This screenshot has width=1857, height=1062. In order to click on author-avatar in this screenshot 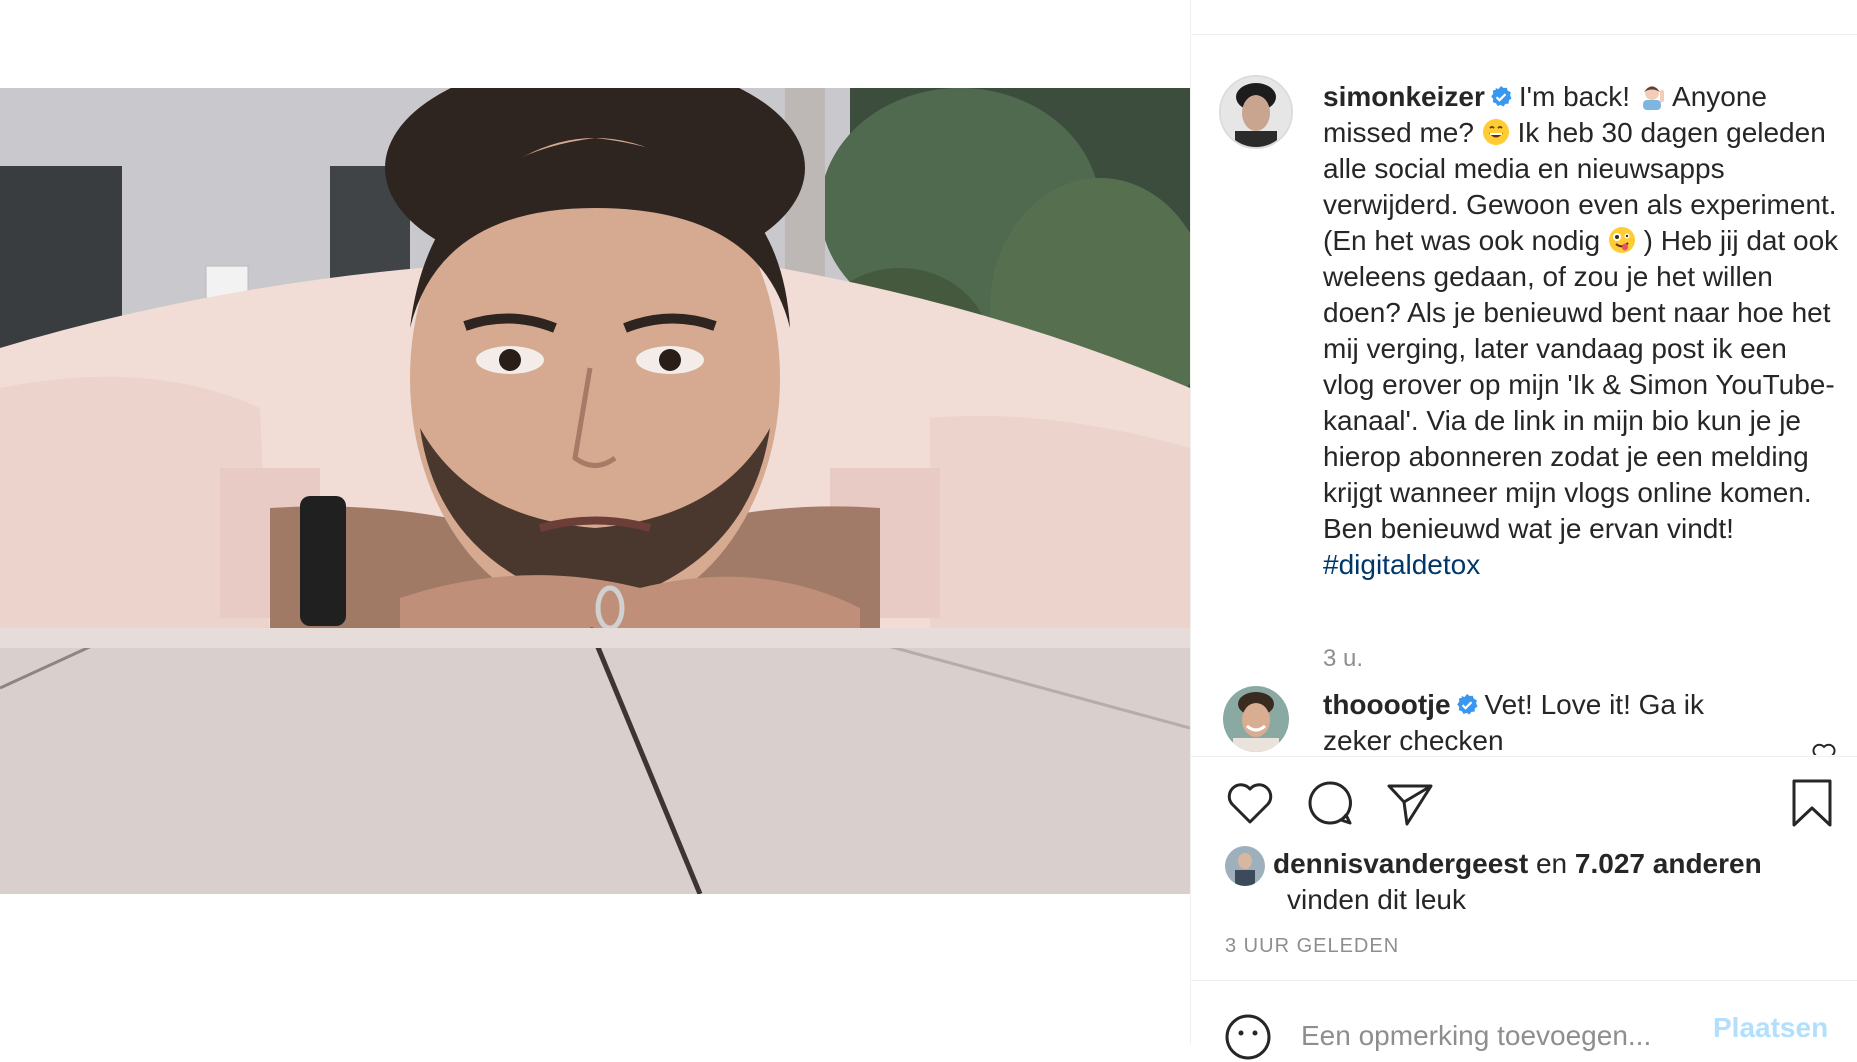, I will do `click(1256, 112)`.